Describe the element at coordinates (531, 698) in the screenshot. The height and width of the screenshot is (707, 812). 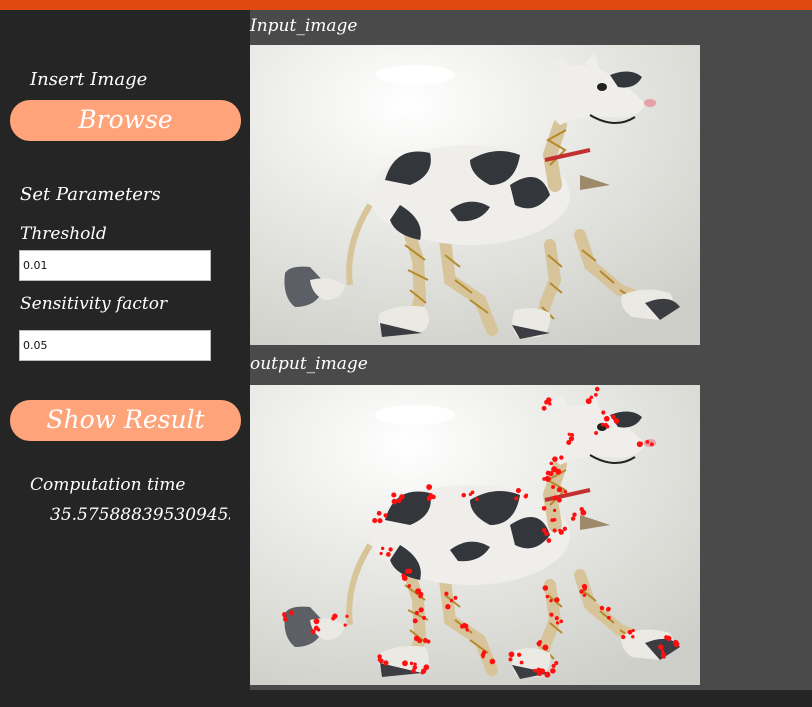
I see `bottom-strip` at that location.